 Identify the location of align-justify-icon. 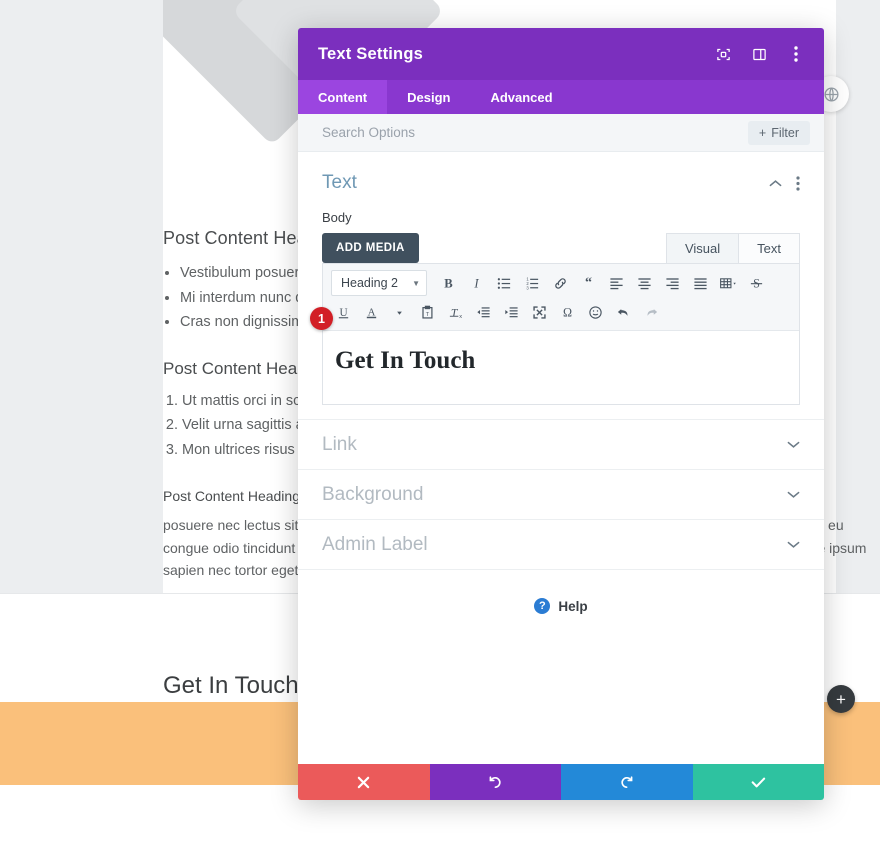
(700, 283).